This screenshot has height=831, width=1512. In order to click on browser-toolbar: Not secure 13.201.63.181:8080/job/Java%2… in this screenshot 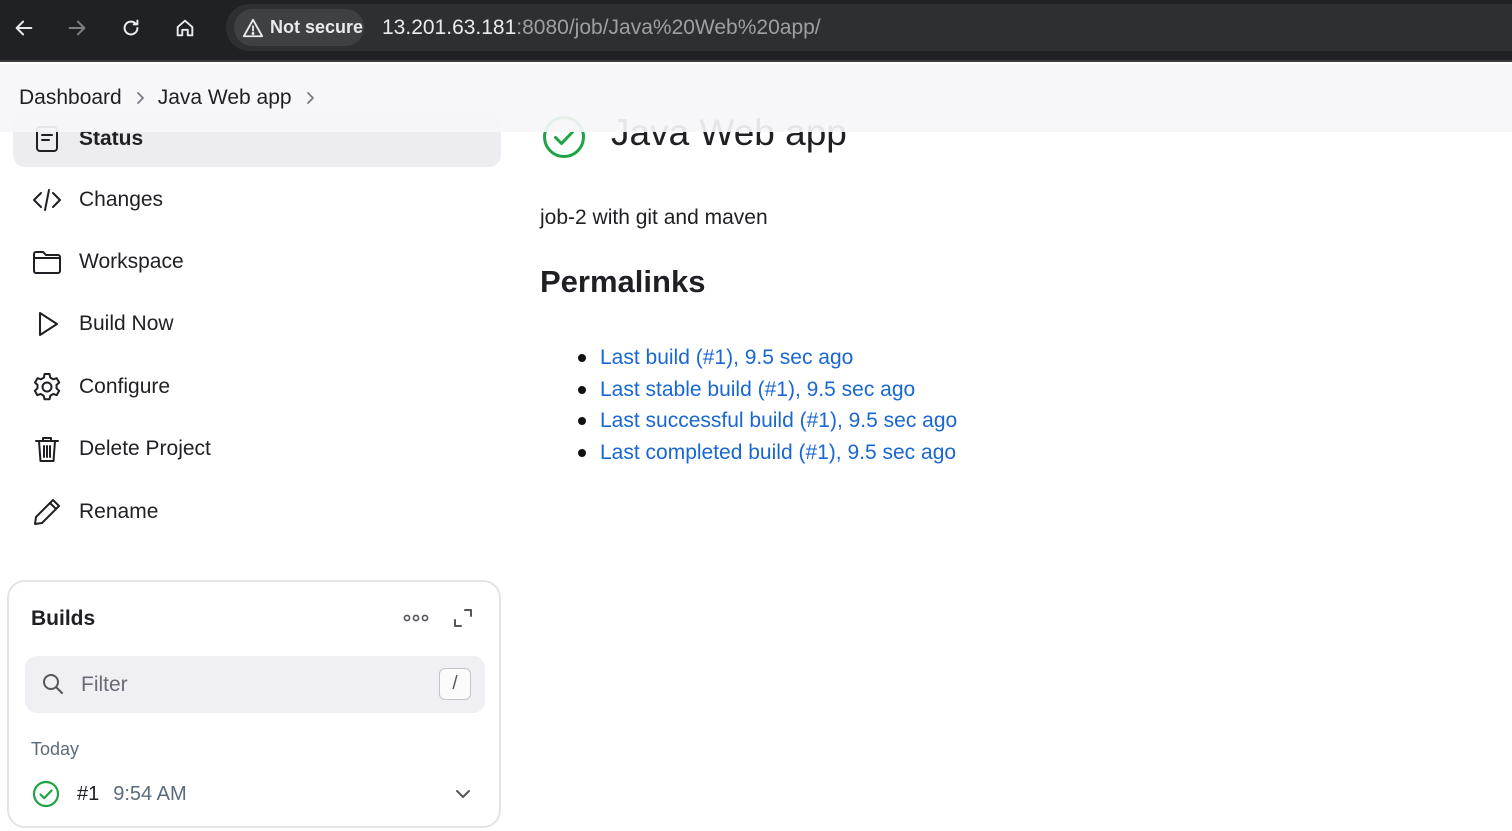, I will do `click(756, 31)`.